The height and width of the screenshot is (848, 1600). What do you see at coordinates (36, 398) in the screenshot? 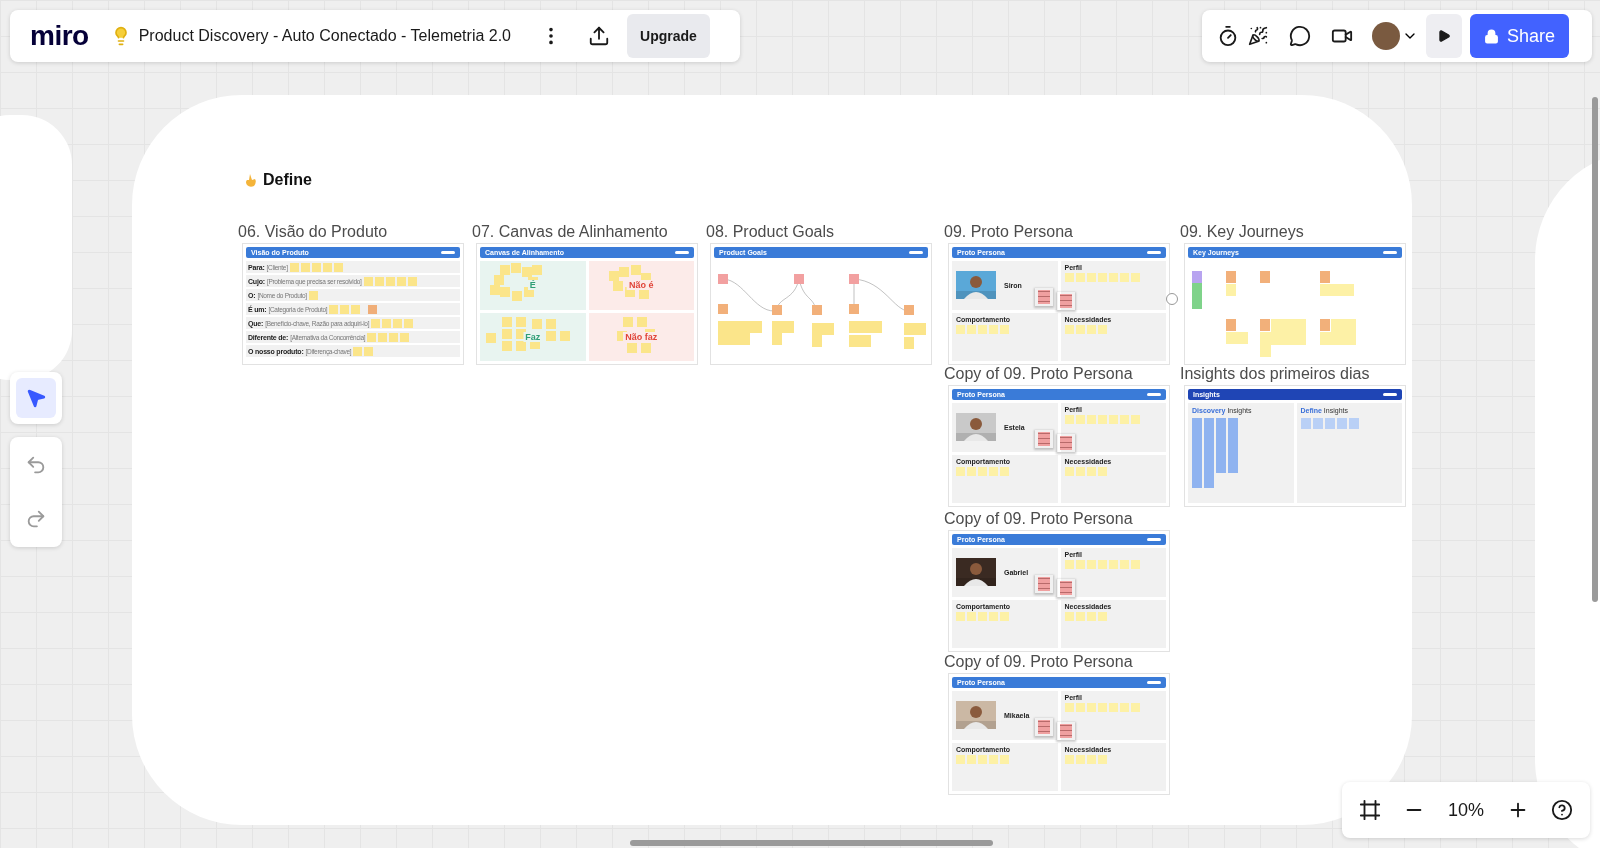
I see `select-tool-icon` at bounding box center [36, 398].